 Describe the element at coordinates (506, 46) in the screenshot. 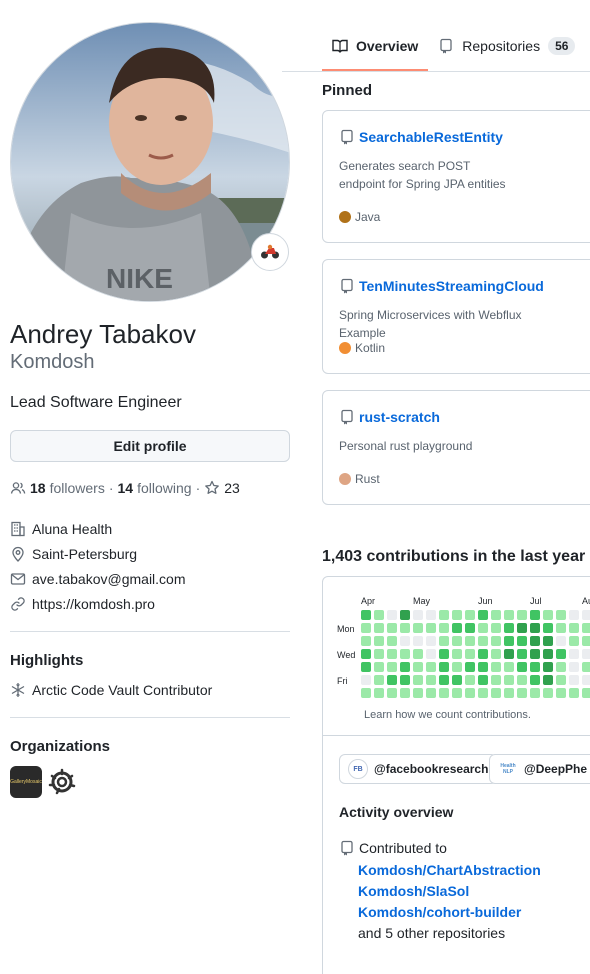

I see `tab-repositories: Repositories 56` at that location.